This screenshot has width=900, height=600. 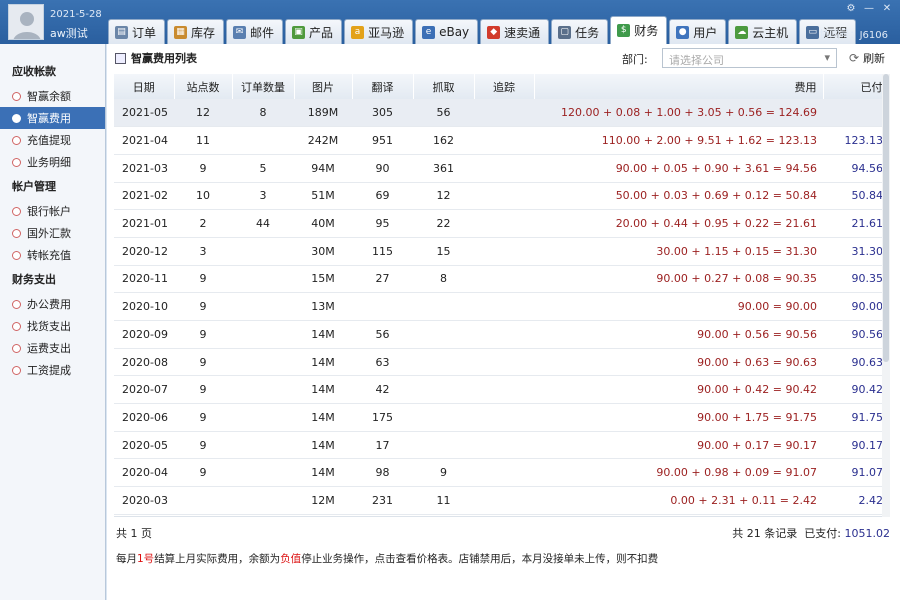 What do you see at coordinates (52, 118) in the screenshot?
I see `sidebar-item: 智赢费用` at bounding box center [52, 118].